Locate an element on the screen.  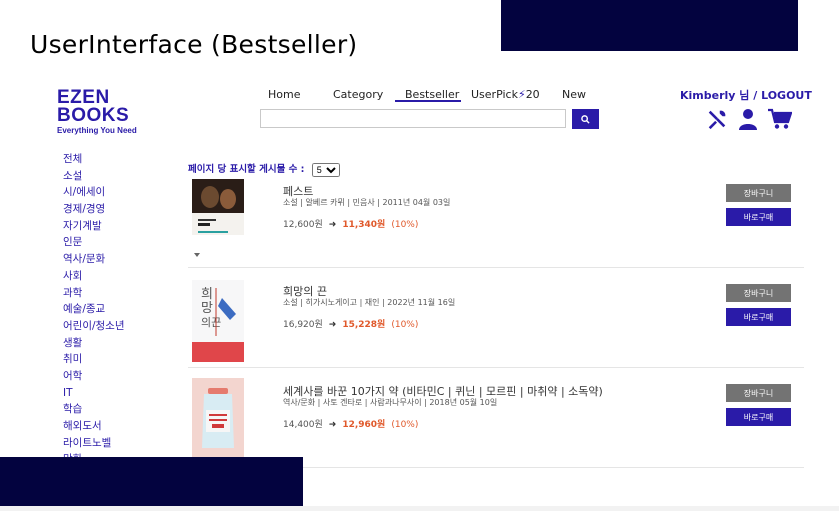
sidebar-item-humanities: 인문 is located at coordinates (94, 242).